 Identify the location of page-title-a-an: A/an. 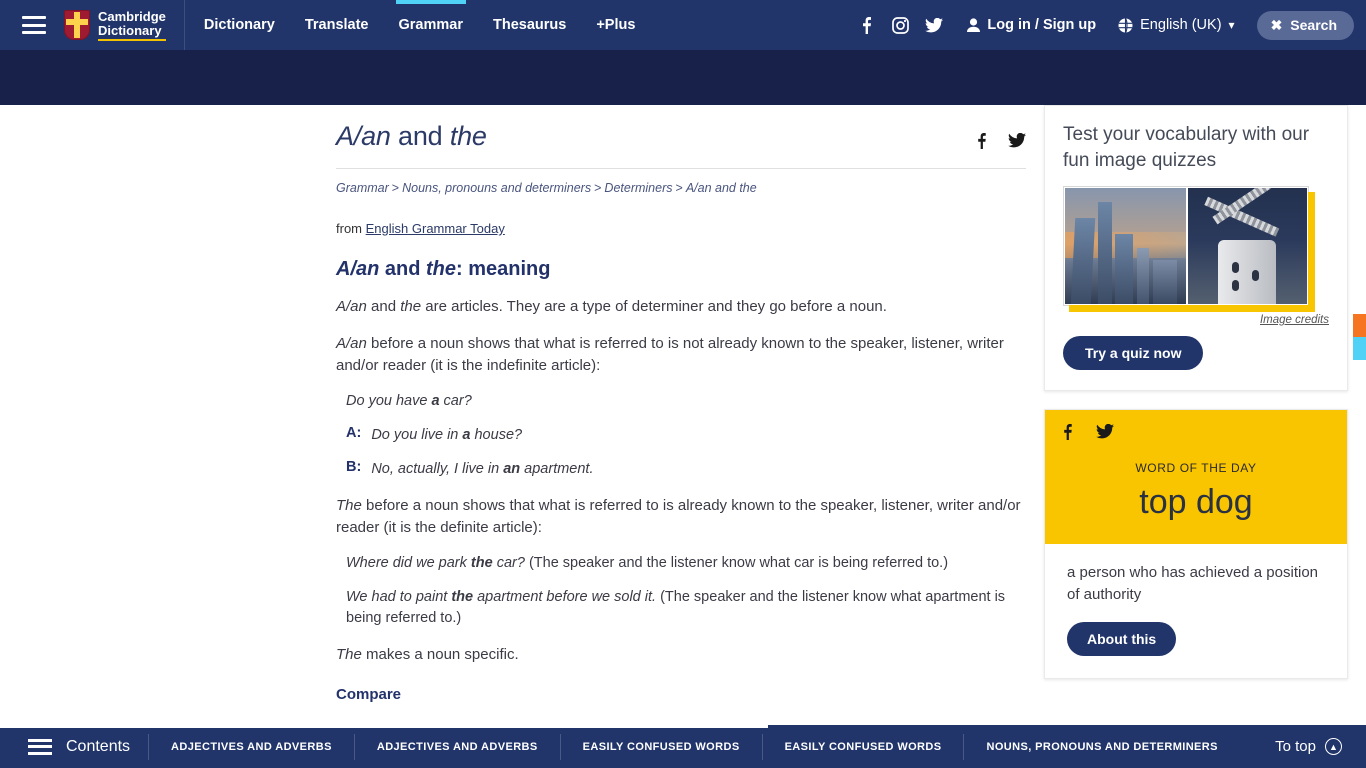
(363, 136).